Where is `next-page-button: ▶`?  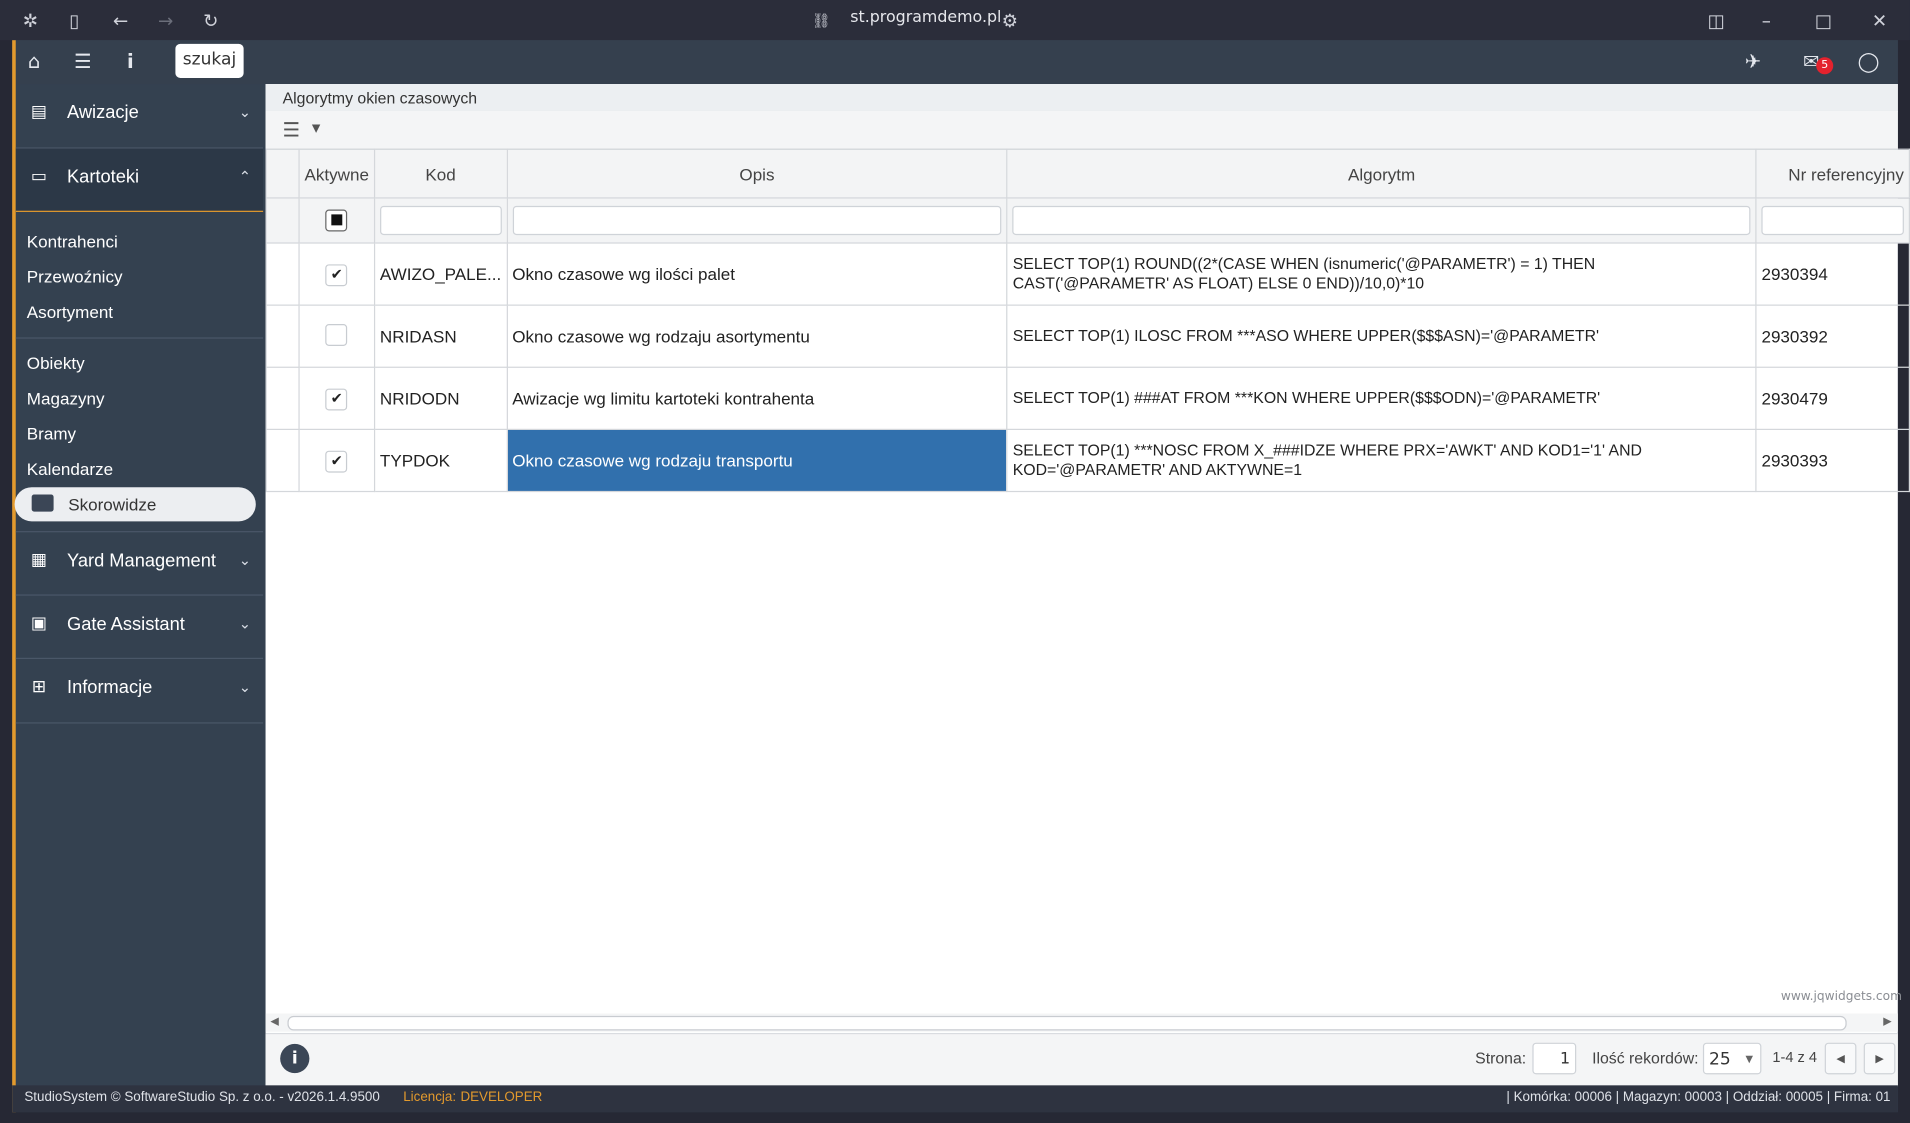
next-page-button: ▶ is located at coordinates (1879, 1058).